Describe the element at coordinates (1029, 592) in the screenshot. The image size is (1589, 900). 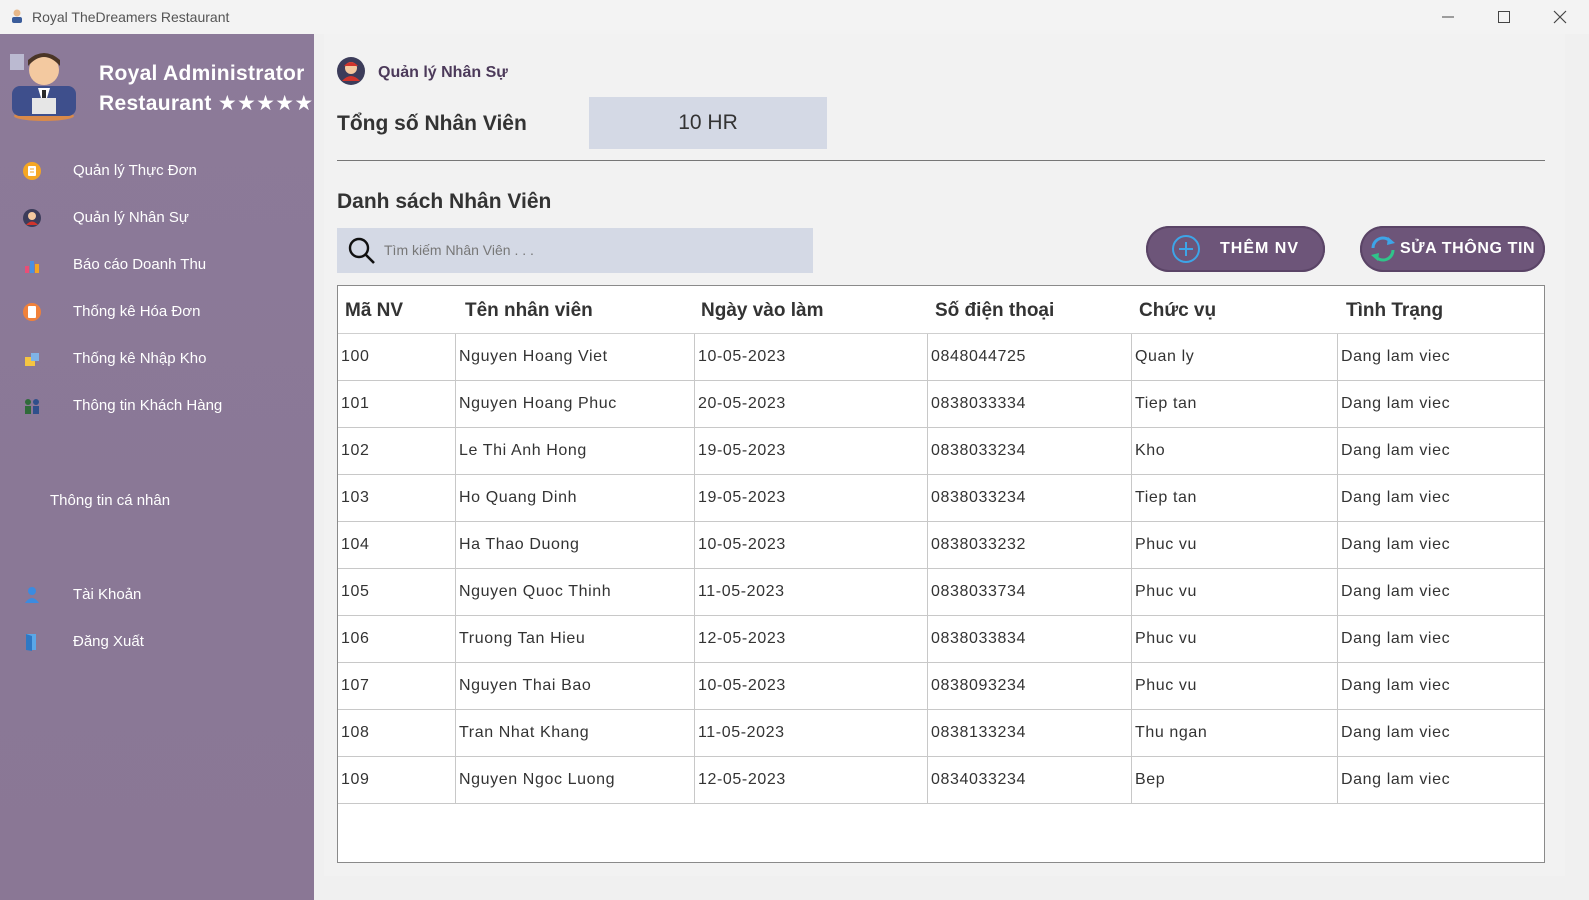
I see `cell-phone: 0838033734` at that location.